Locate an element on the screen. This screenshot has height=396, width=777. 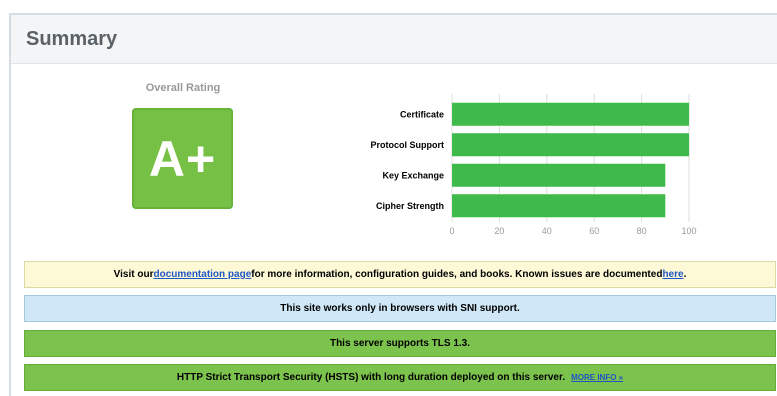
category-label: Key Exchange is located at coordinates (413, 175).